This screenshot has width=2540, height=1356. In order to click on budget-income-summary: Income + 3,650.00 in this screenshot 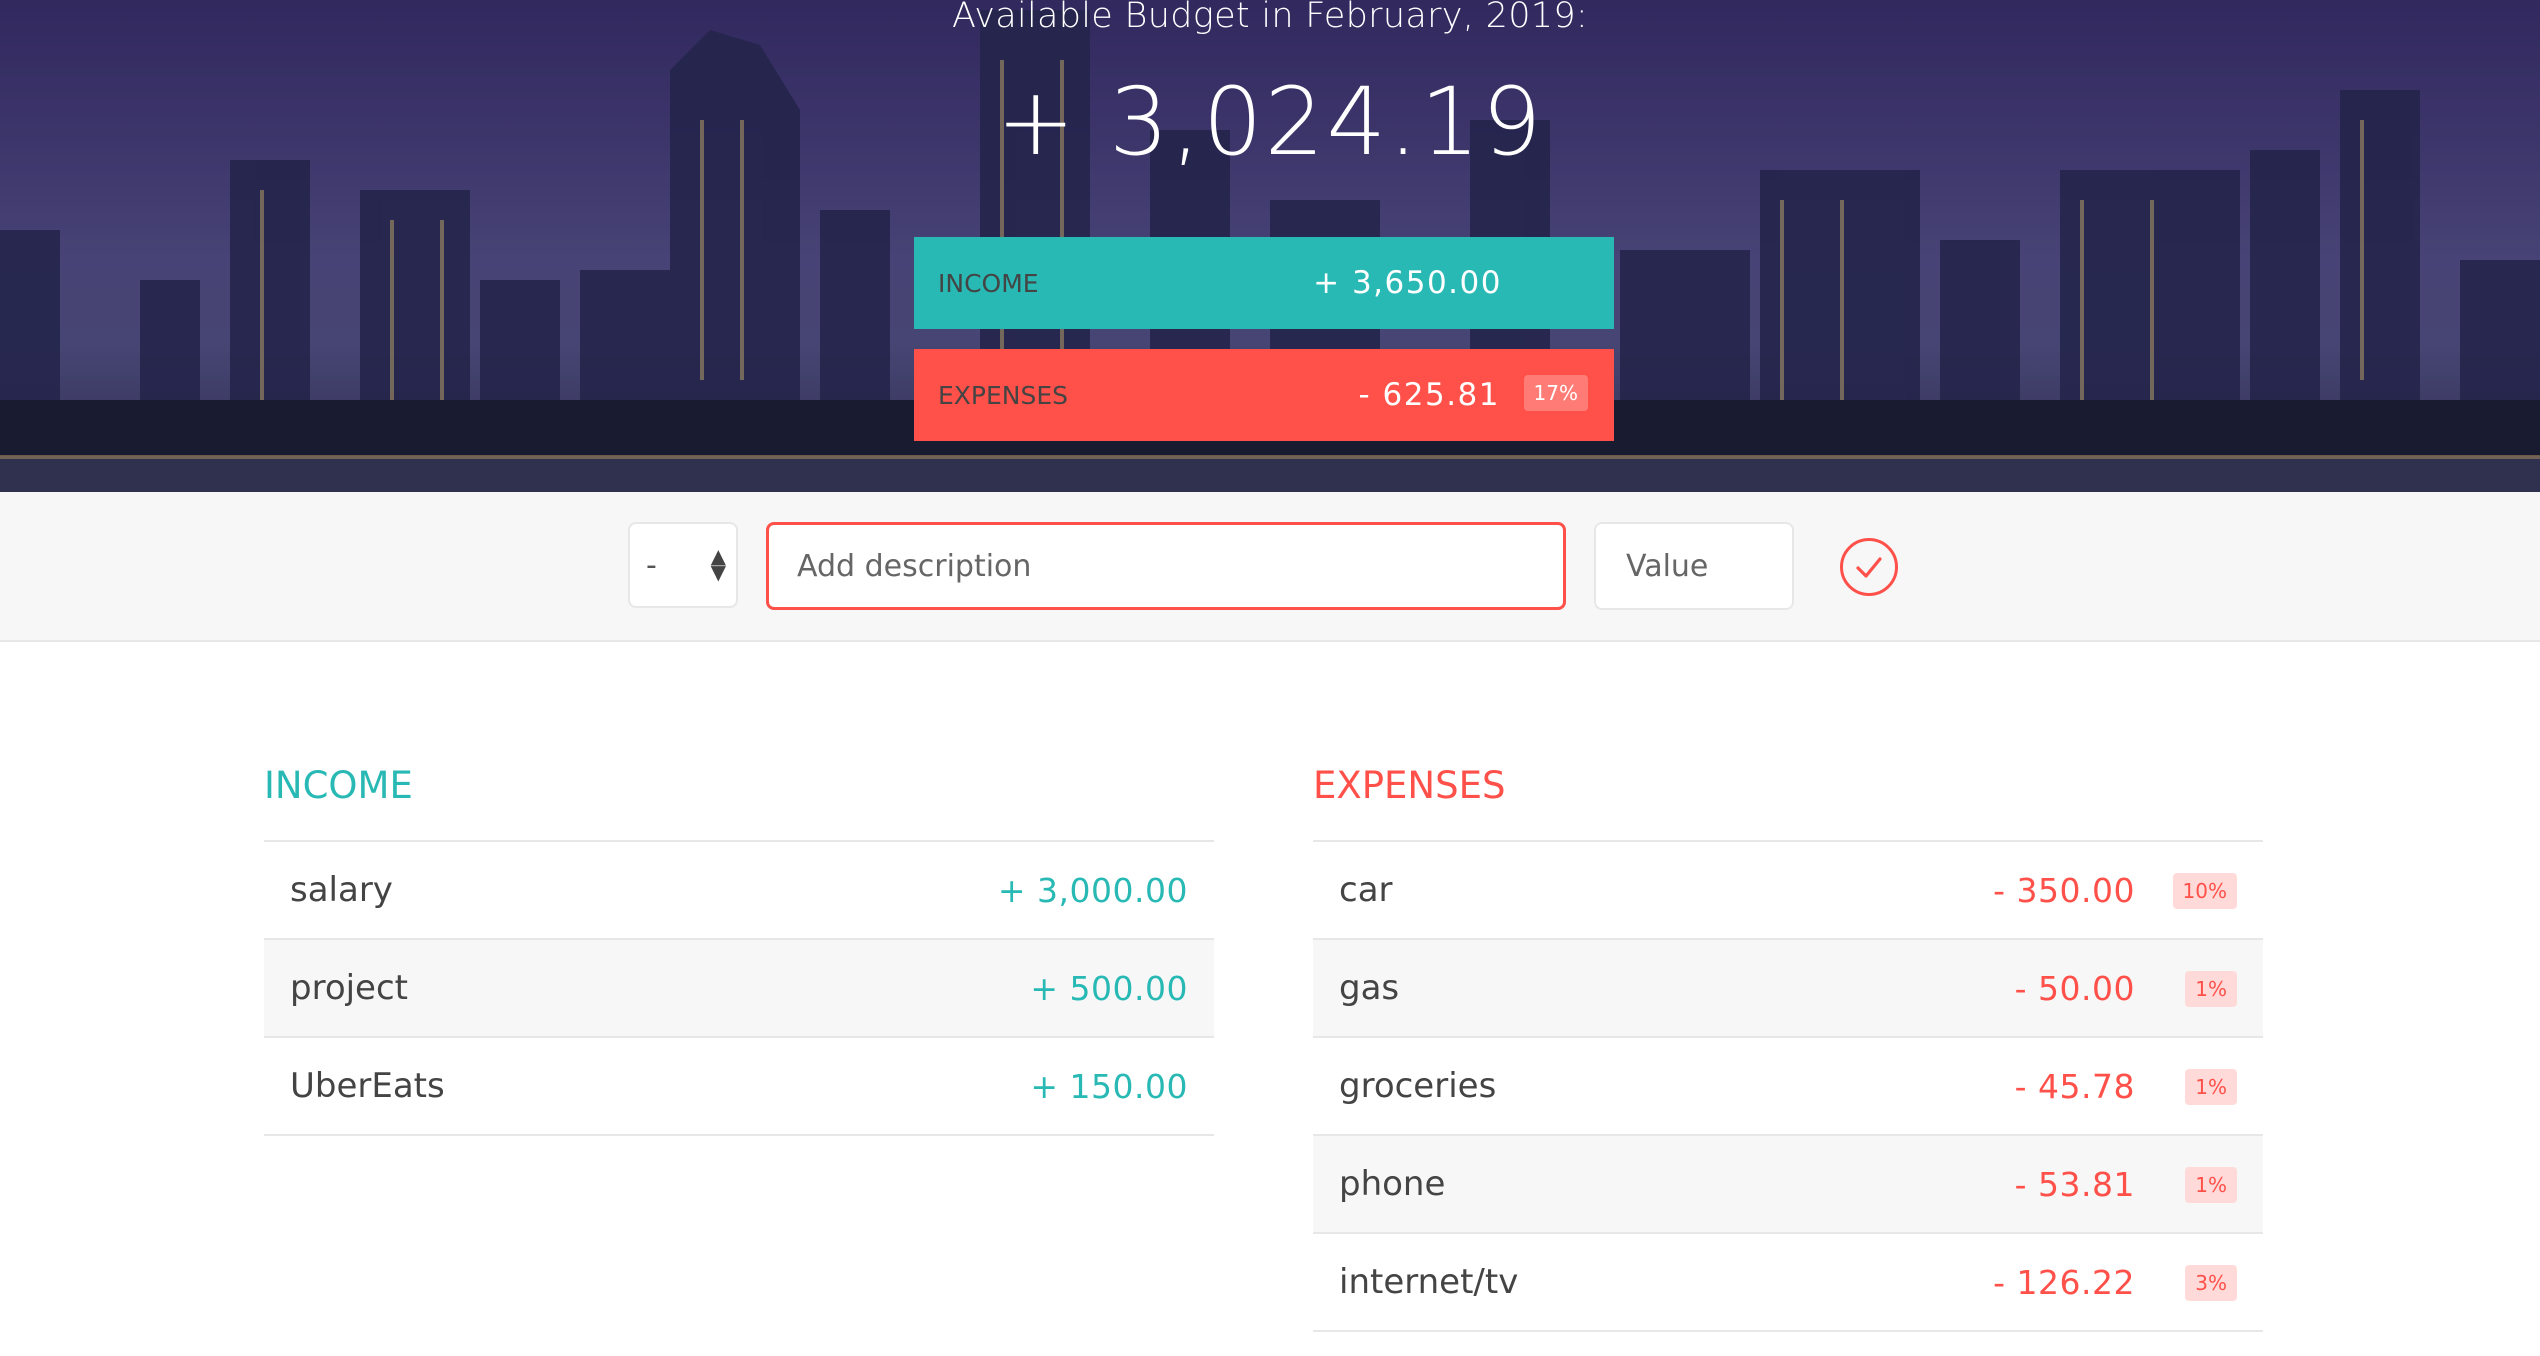, I will do `click(1264, 283)`.